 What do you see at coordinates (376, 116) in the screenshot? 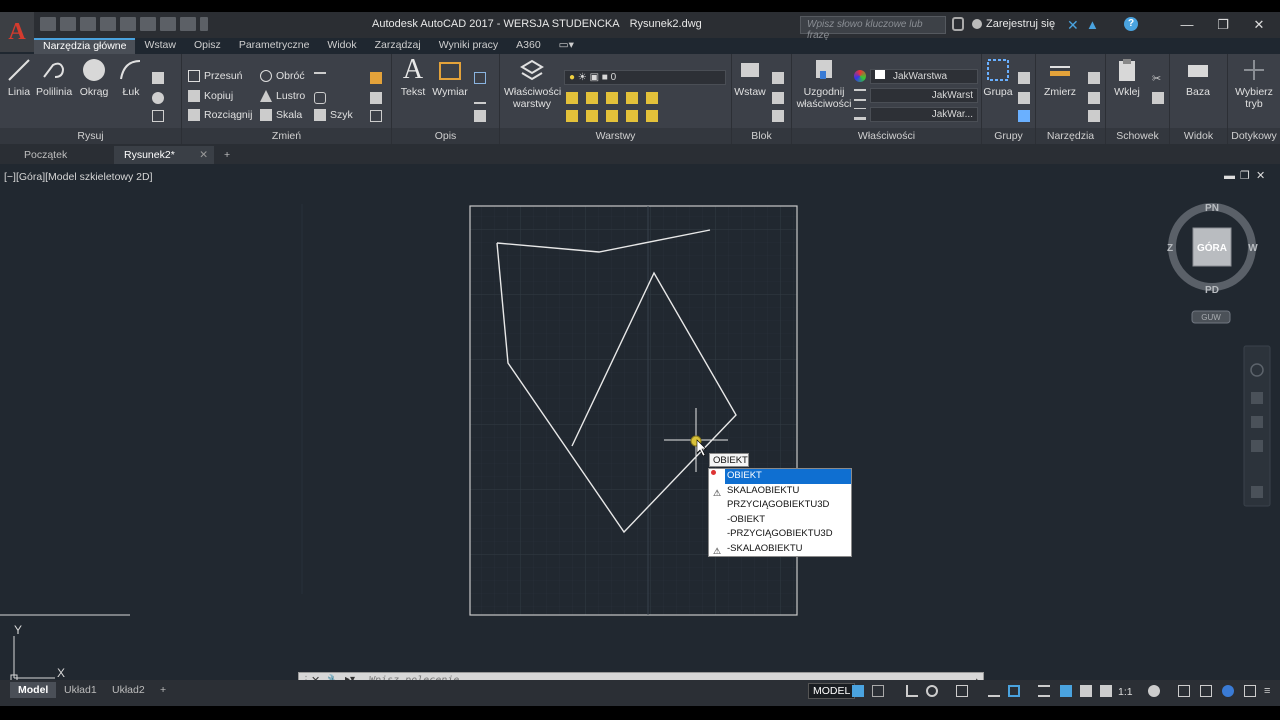
I see `offset-icon` at bounding box center [376, 116].